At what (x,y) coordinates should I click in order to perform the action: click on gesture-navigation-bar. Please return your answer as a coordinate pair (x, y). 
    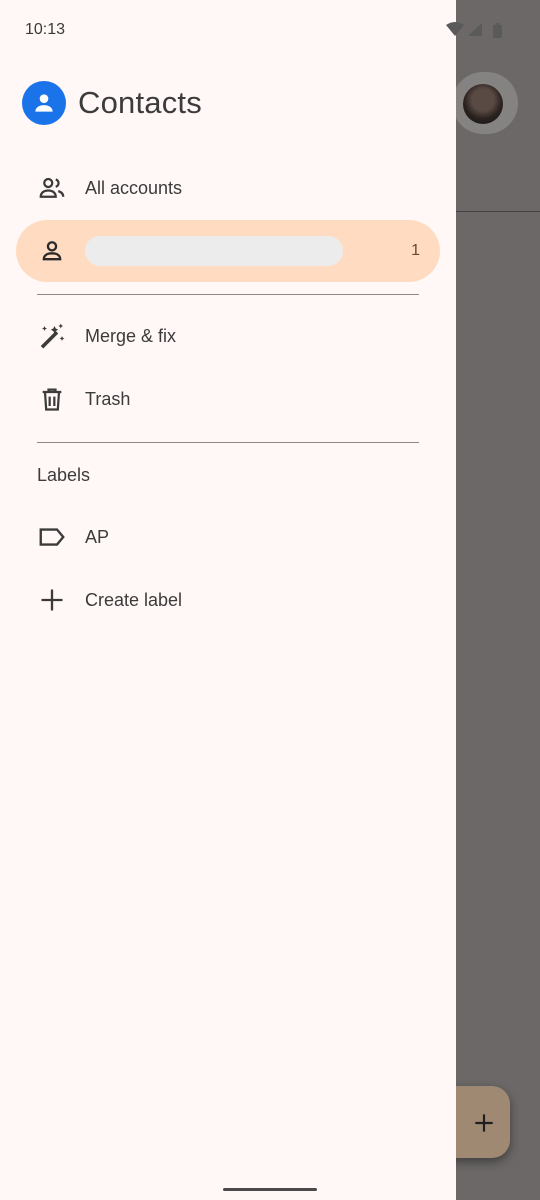
    Looking at the image, I should click on (270, 1189).